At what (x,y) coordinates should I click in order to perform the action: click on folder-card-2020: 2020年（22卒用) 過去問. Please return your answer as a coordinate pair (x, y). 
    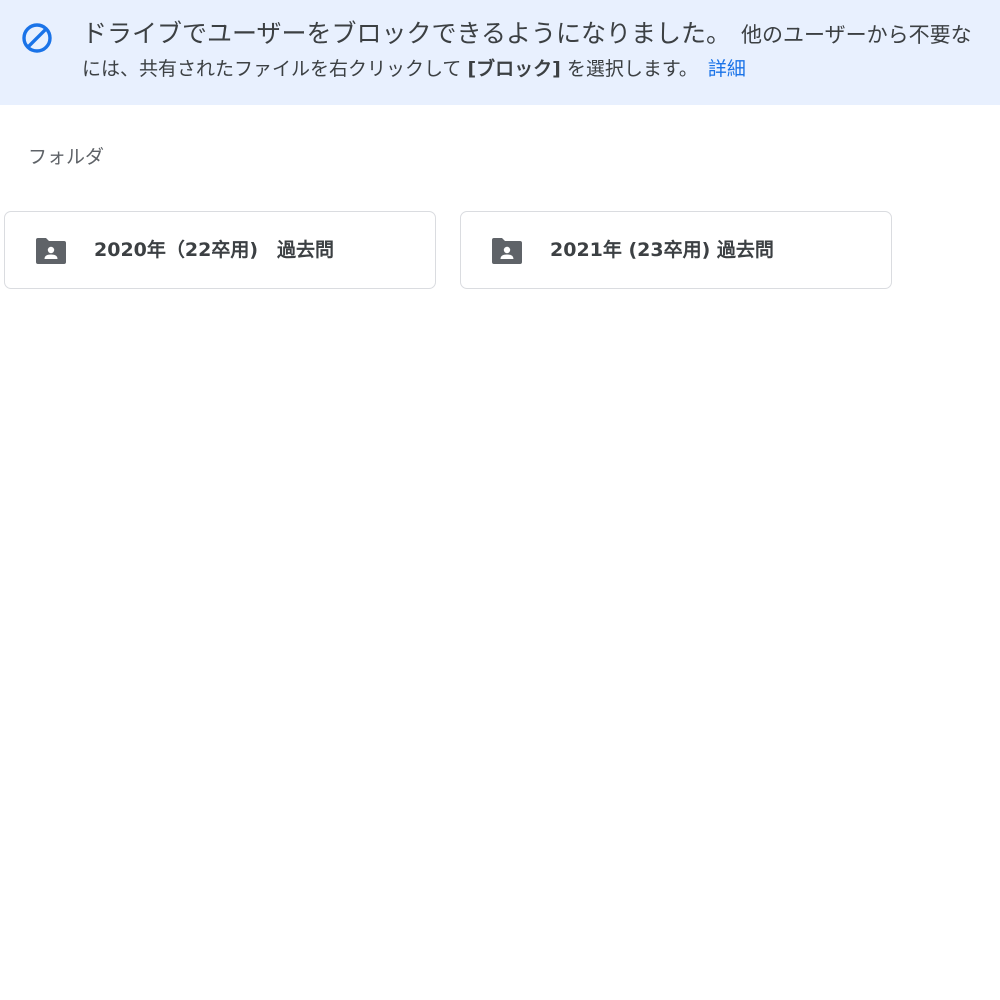
    Looking at the image, I should click on (220, 250).